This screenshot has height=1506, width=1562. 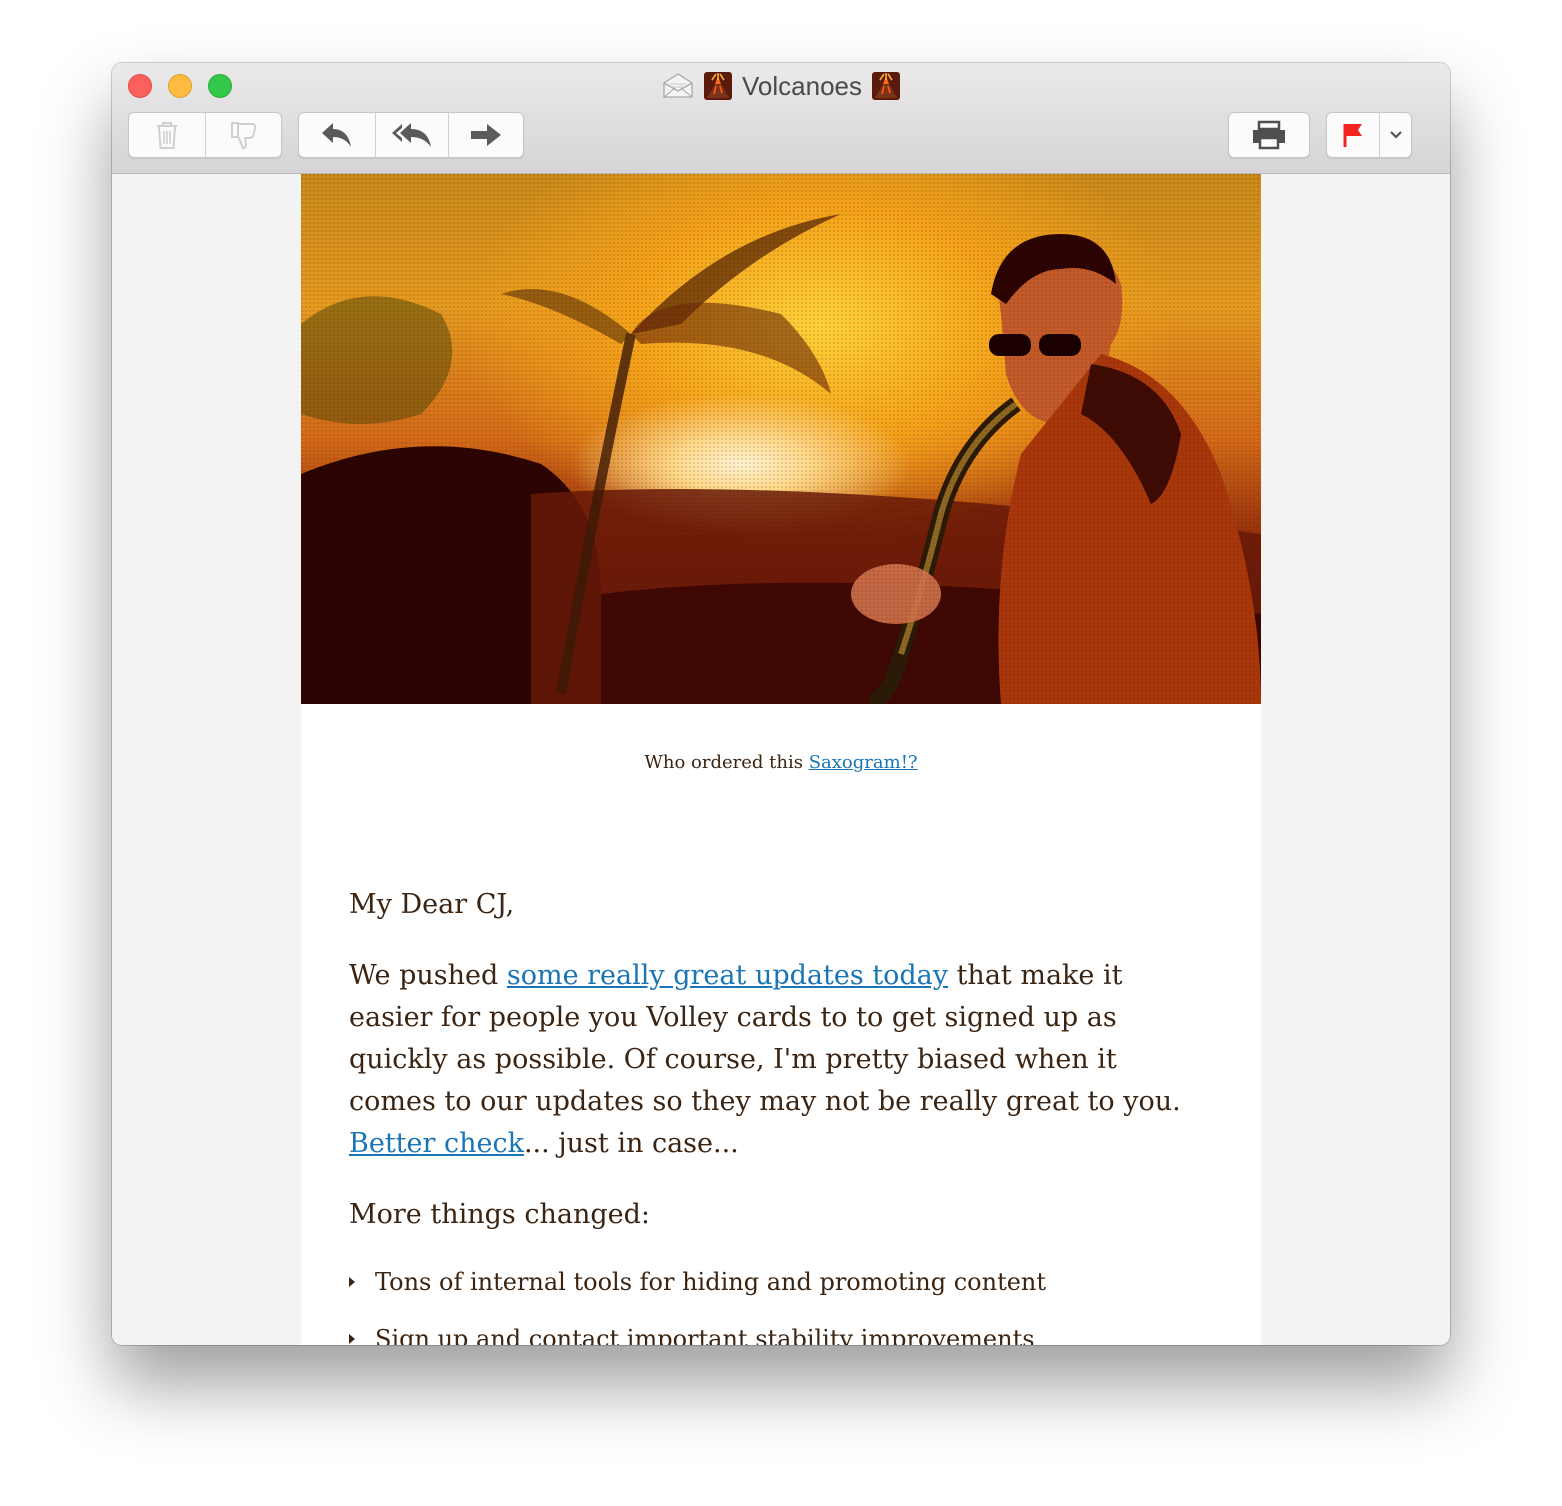 I want to click on reply-button, so click(x=337, y=135).